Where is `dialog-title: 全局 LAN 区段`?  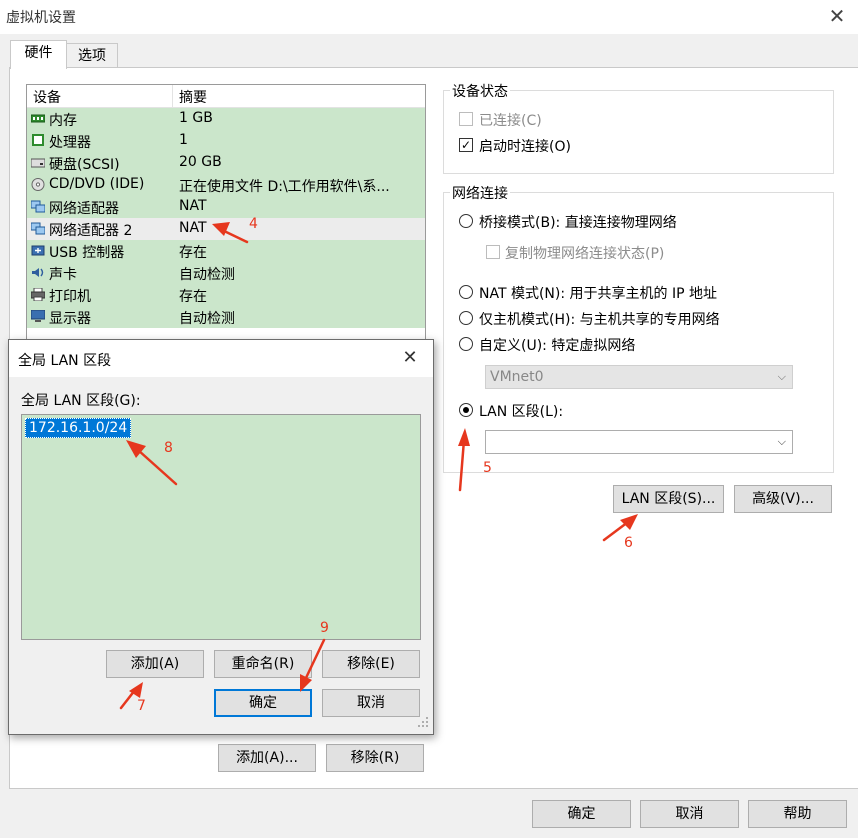 dialog-title: 全局 LAN 区段 is located at coordinates (65, 361).